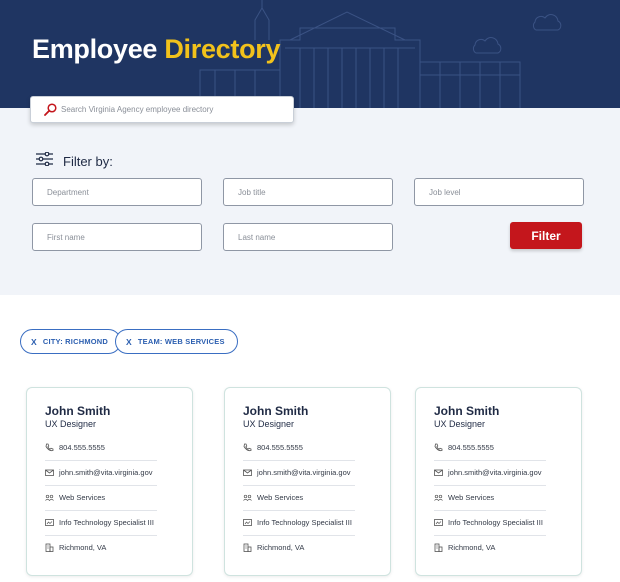  What do you see at coordinates (308, 192) in the screenshot?
I see `job-title-field` at bounding box center [308, 192].